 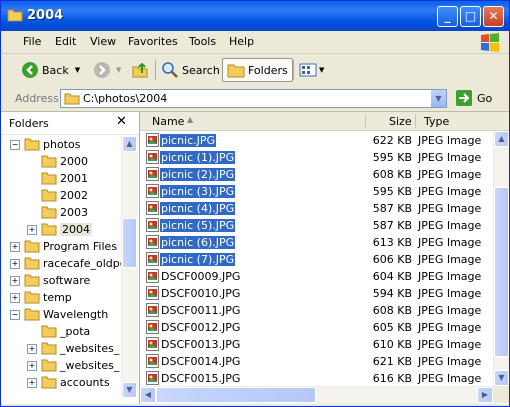 I want to click on file-row: picnic (1).JPG 595 KB JPEG Image, so click(x=315, y=157).